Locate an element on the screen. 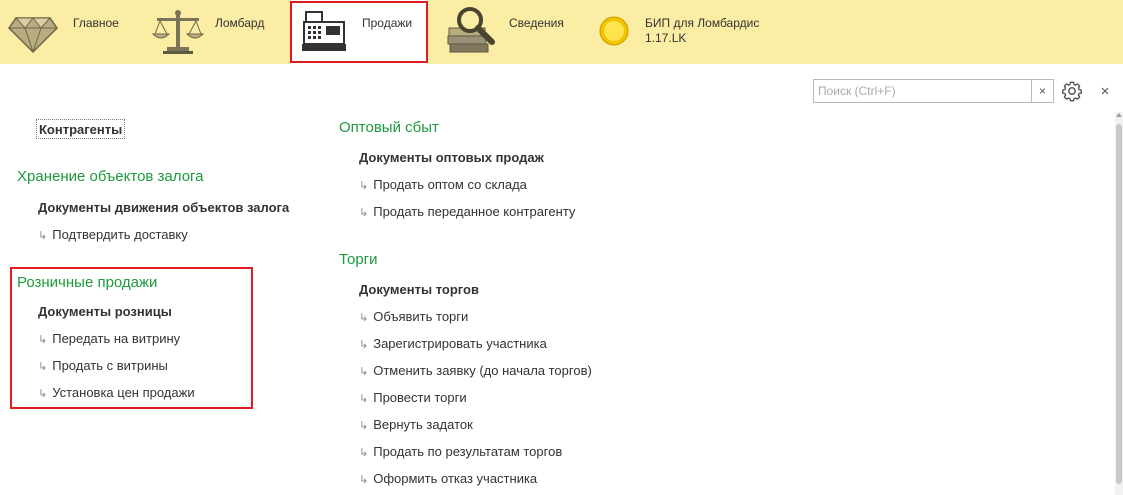 The image size is (1123, 495). search-box: × is located at coordinates (933, 91).